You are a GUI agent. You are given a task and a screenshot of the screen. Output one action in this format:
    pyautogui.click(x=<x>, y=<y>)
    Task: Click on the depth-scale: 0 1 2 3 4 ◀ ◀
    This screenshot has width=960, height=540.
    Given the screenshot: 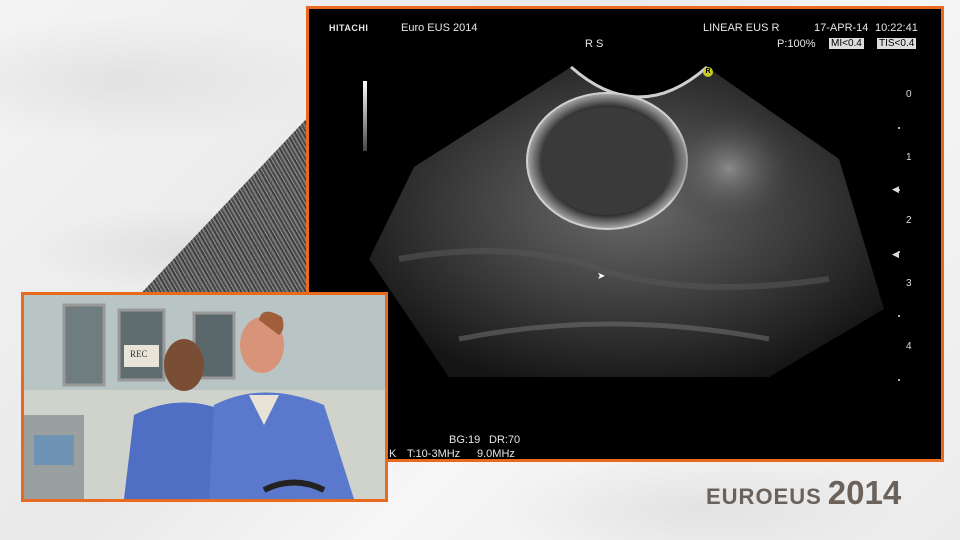 What is the action you would take?
    pyautogui.click(x=914, y=239)
    